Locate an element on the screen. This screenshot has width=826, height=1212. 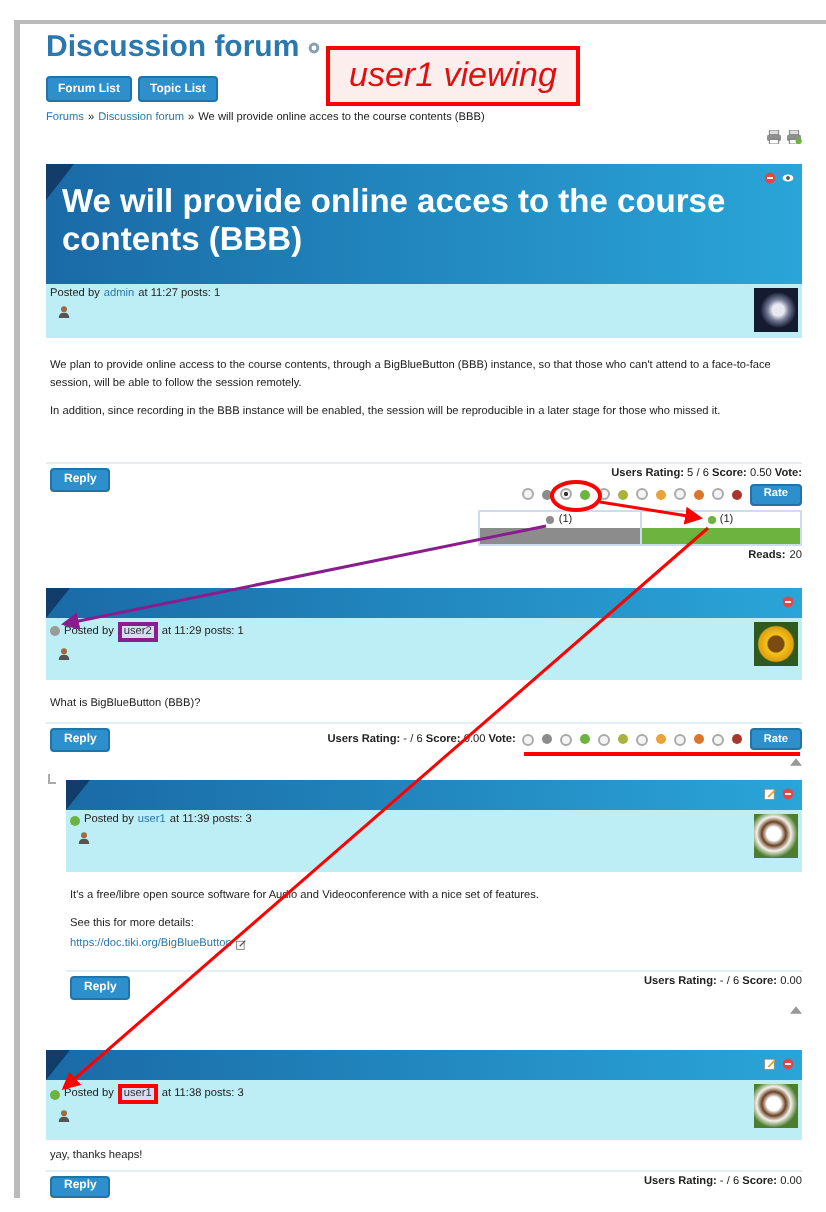
thread-connector is located at coordinates (52, 779).